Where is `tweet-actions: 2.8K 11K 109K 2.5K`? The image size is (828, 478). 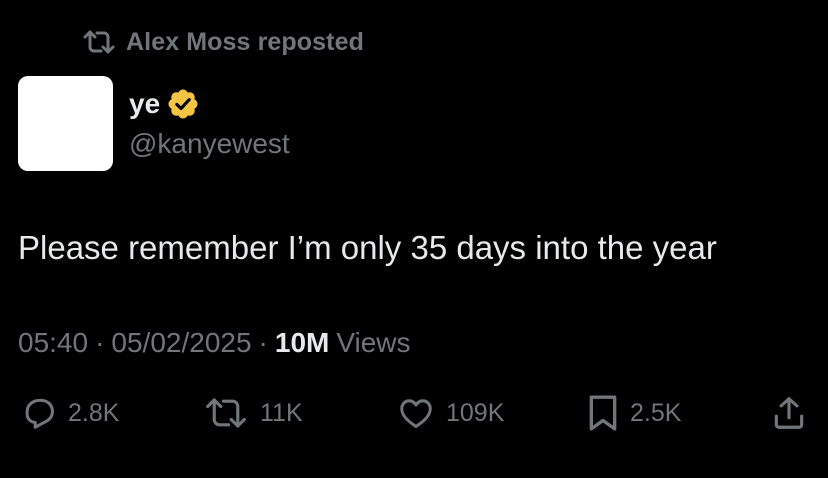 tweet-actions: 2.8K 11K 109K 2.5K is located at coordinates (414, 413).